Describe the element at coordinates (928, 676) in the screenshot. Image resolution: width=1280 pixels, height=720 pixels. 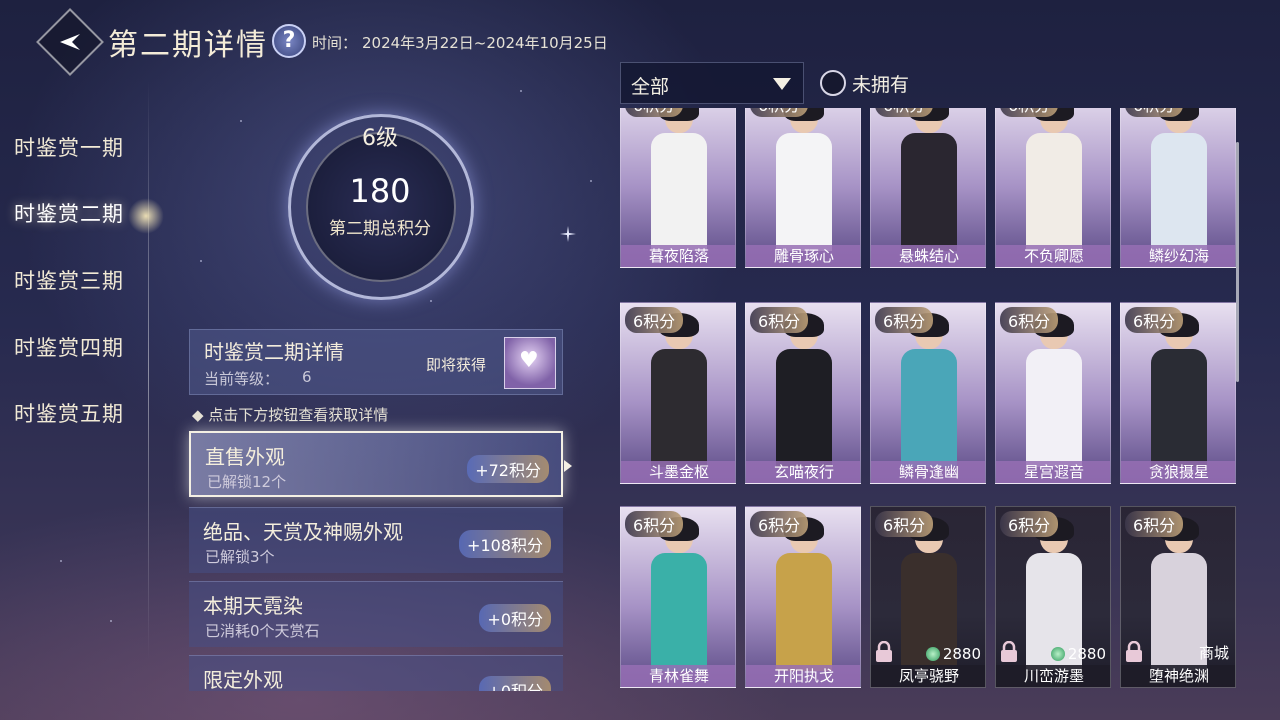
I see `outfit-name: 凤亭骁野` at that location.